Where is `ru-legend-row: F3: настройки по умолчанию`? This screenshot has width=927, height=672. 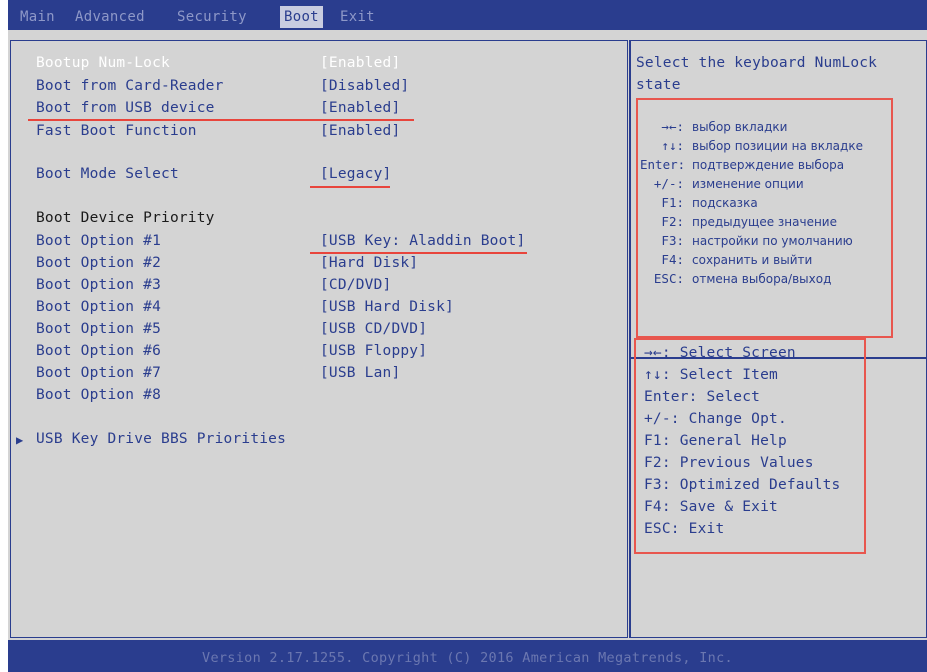 ru-legend-row: F3: настройки по умолчанию is located at coordinates (763, 241).